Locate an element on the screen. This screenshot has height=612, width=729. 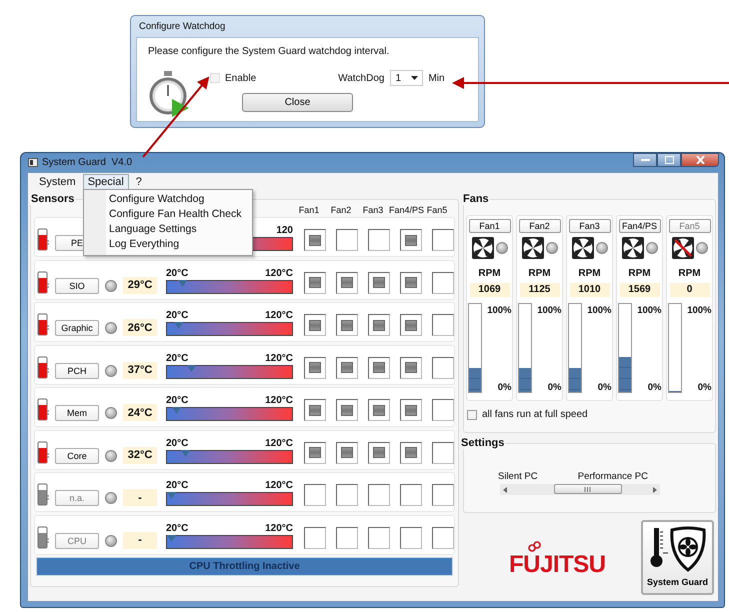
menu-option: Configure Watchdog is located at coordinates (168, 199).